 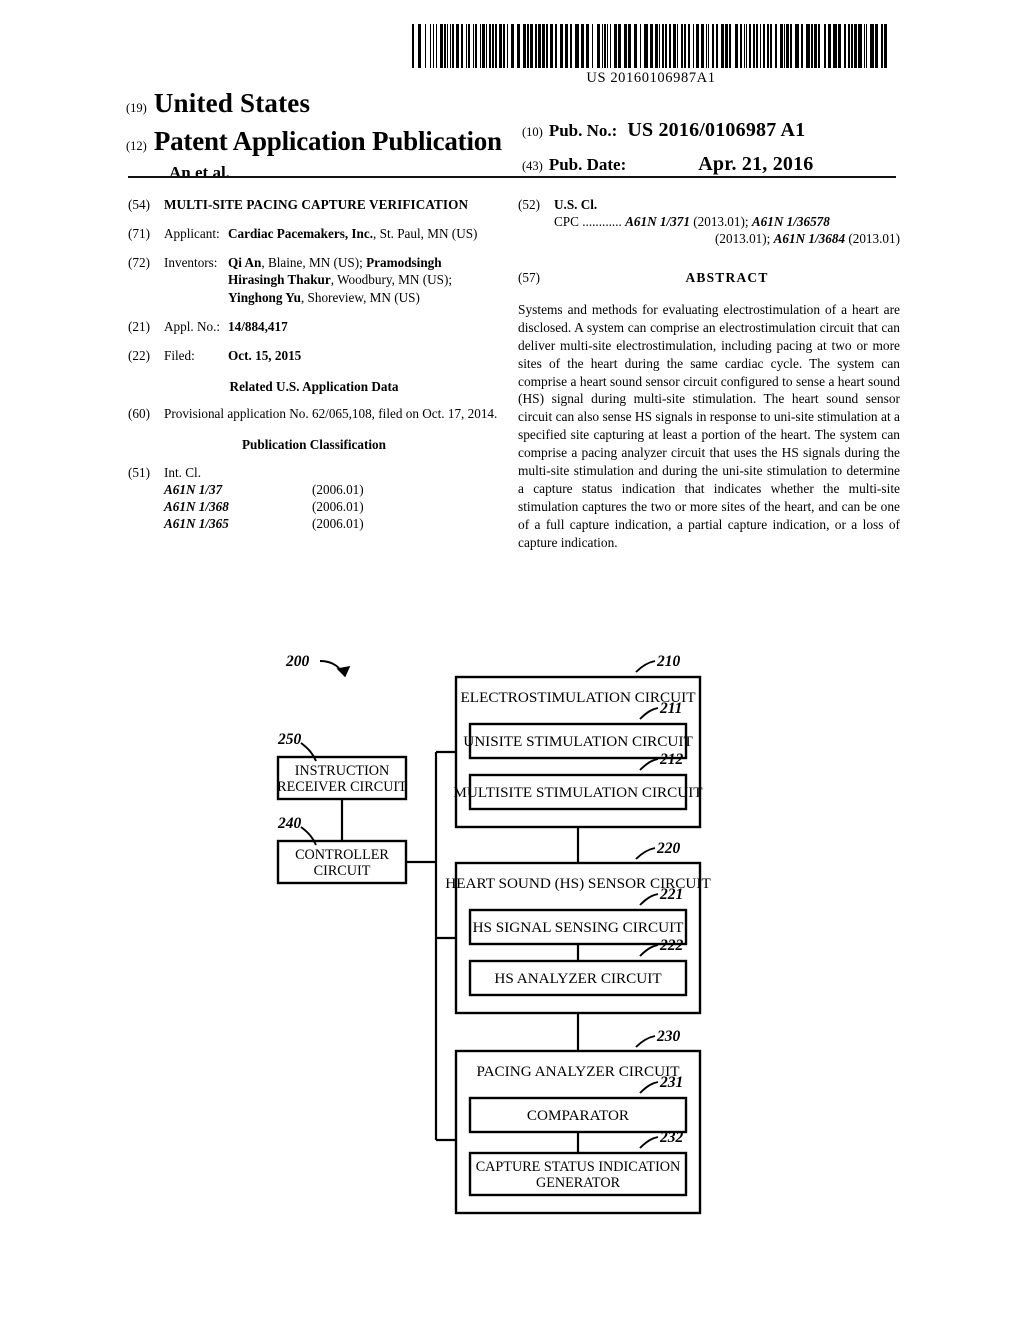 I want to click on figure-ref-212: 212, so click(x=671, y=759).